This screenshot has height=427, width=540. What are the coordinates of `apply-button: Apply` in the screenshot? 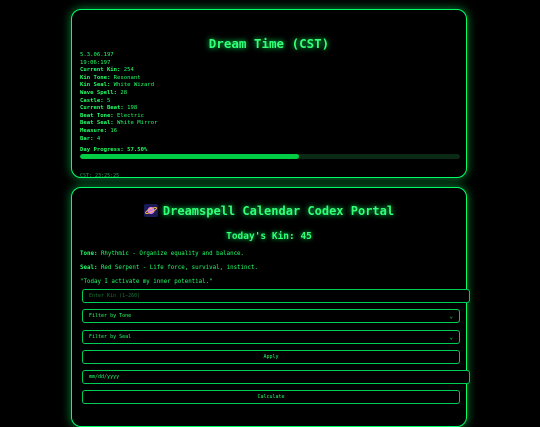 It's located at (271, 357).